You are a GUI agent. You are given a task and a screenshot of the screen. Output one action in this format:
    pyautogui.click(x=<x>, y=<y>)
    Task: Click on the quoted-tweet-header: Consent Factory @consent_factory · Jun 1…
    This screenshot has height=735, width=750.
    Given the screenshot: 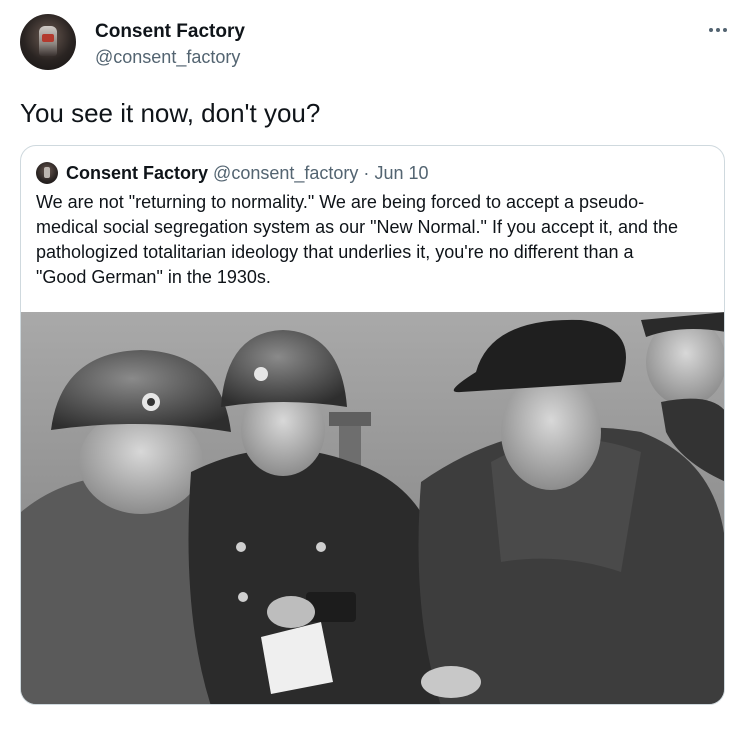 What is the action you would take?
    pyautogui.click(x=247, y=173)
    